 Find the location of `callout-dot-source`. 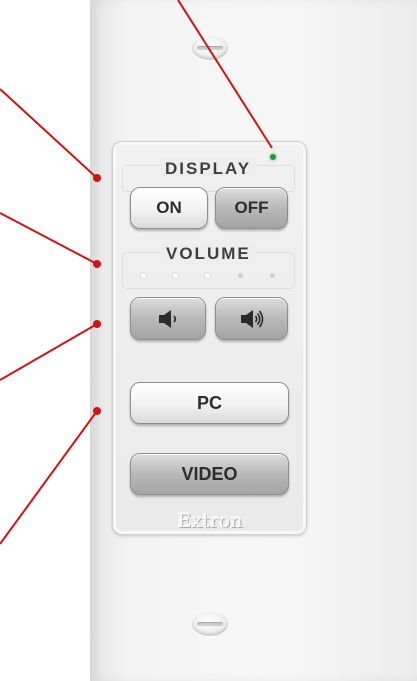

callout-dot-source is located at coordinates (97, 324).